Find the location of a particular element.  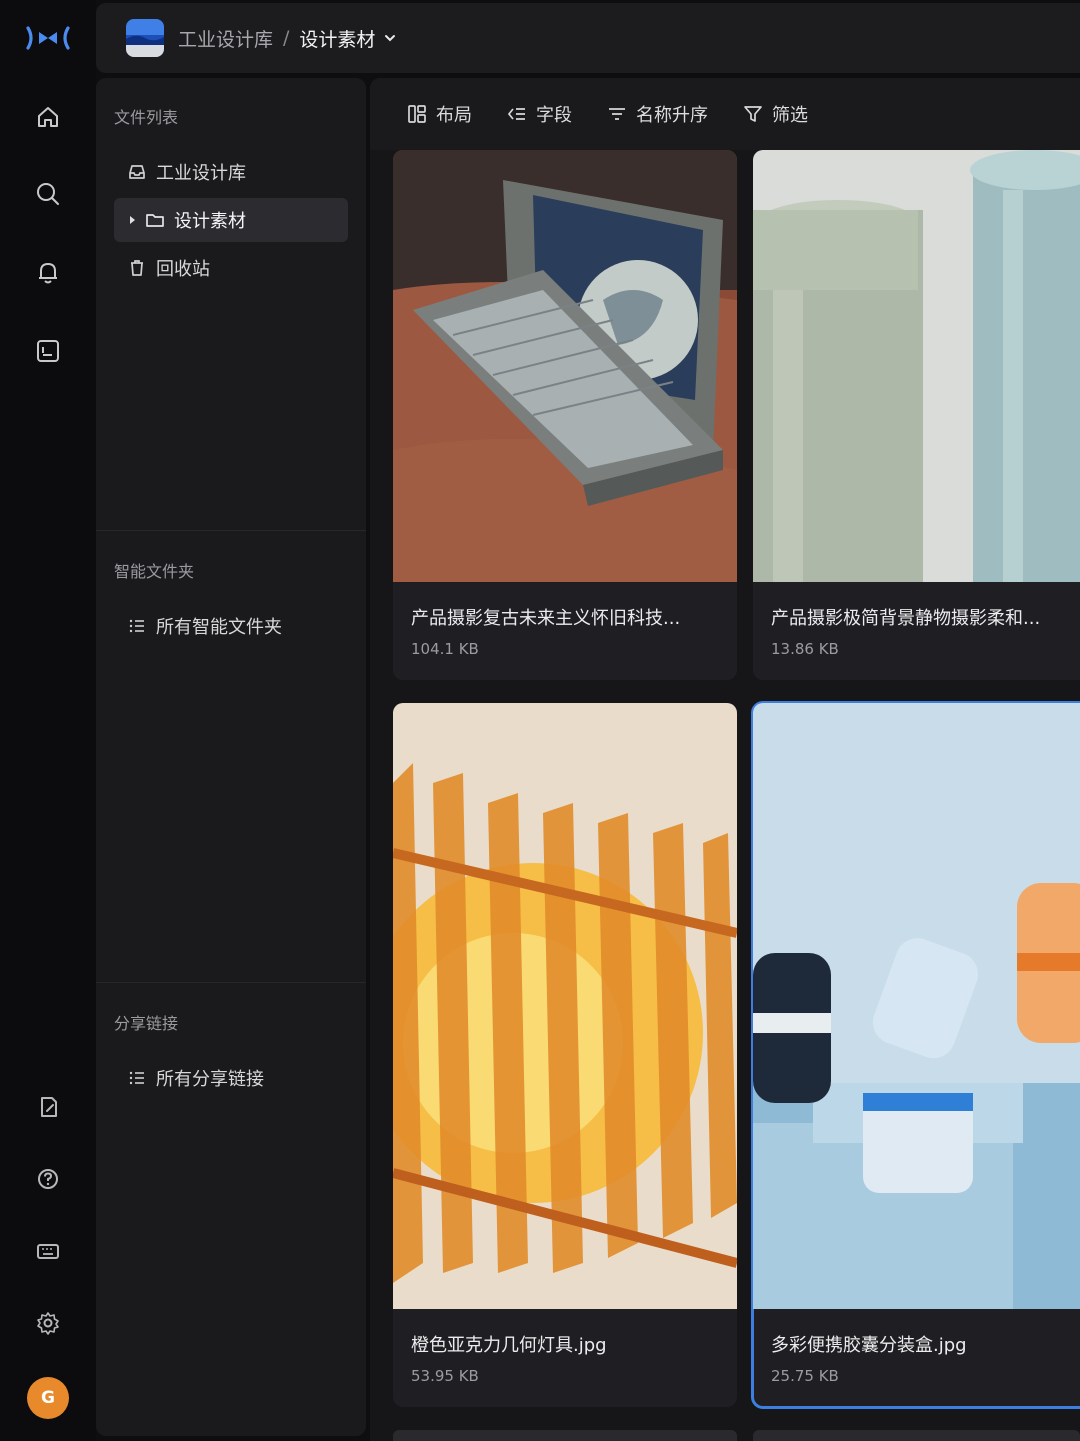

file-name: 橙色亚克力几何灯具.jpg is located at coordinates (509, 1345).